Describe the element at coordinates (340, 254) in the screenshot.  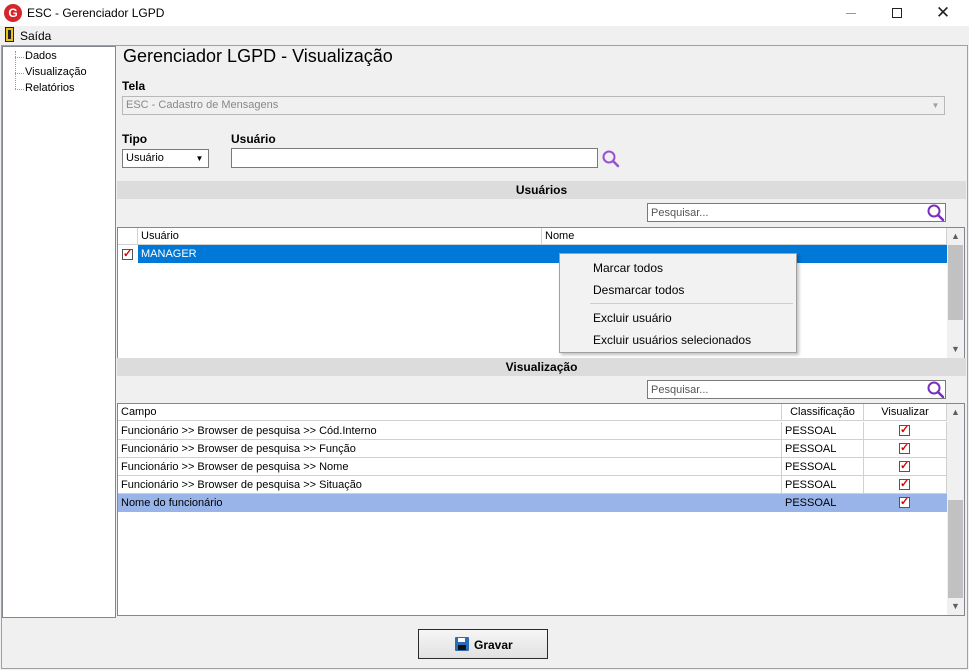
I see `cell-usuario: MANAGER` at that location.